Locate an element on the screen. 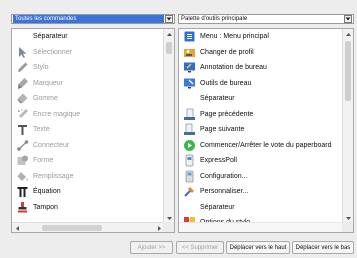  toolbar-command-item: Page précédente is located at coordinates (261, 115).